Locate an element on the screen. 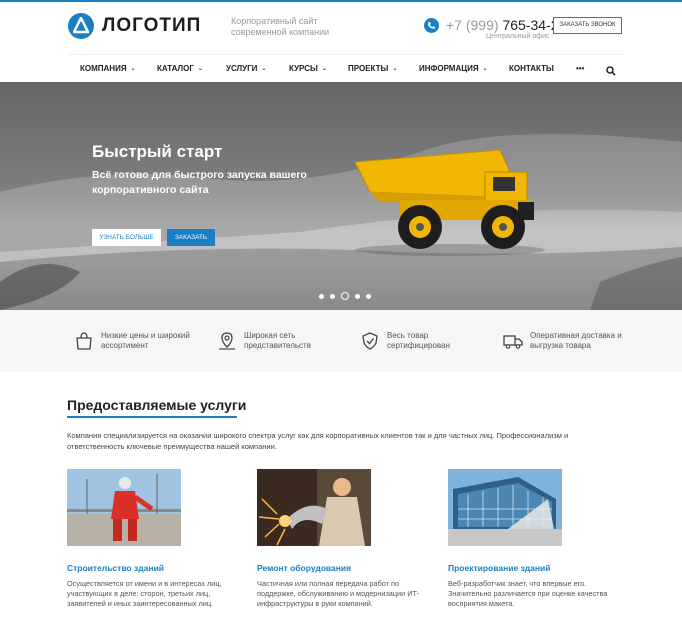 The height and width of the screenshot is (625, 682). phone-number: +7 (999) 765-34-21 is located at coordinates (506, 25).